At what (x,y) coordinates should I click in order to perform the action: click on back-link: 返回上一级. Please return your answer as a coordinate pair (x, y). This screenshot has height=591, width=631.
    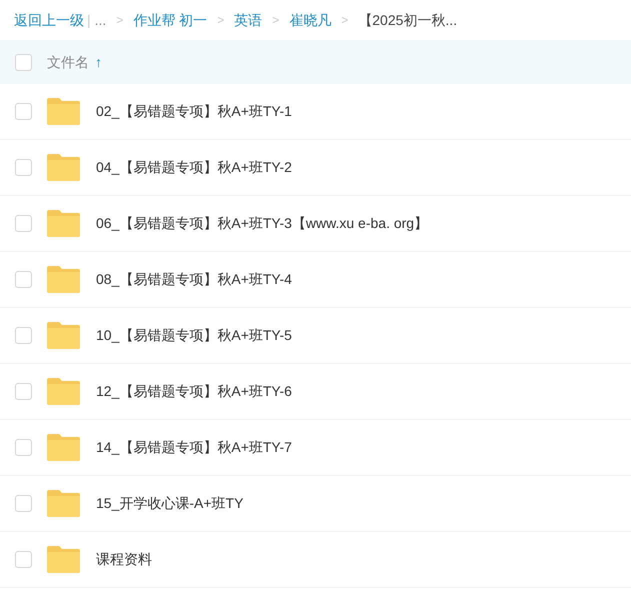
    Looking at the image, I should click on (49, 20).